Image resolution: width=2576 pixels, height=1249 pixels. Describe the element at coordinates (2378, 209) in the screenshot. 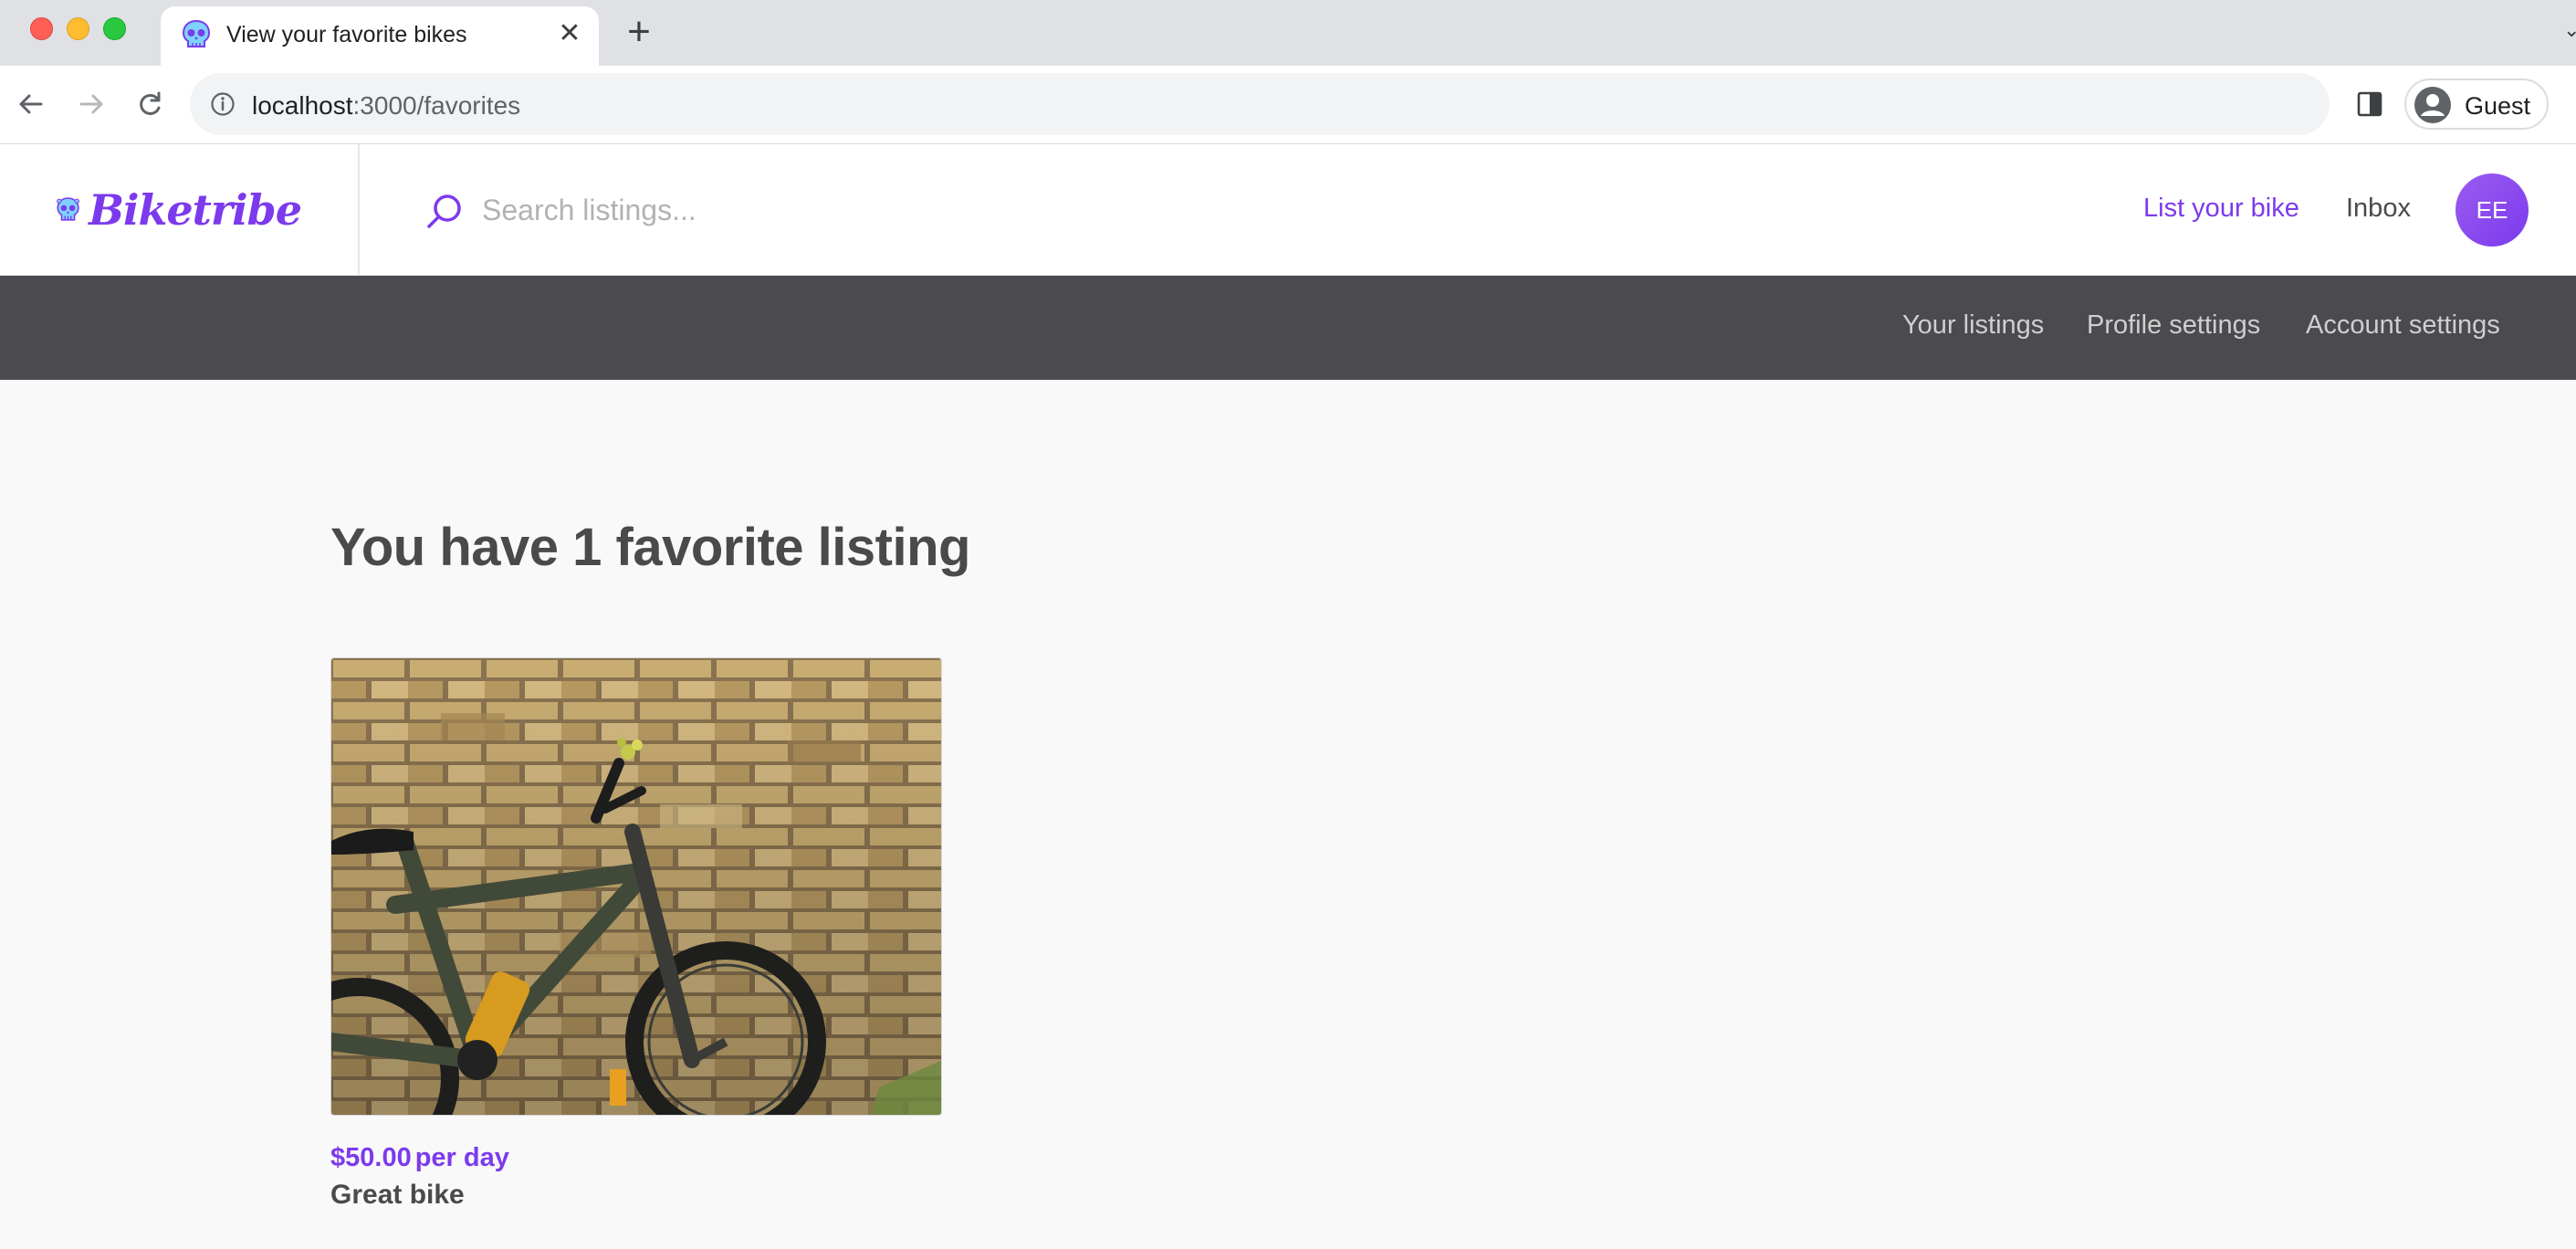

I see `inbox-link: Inbox` at that location.